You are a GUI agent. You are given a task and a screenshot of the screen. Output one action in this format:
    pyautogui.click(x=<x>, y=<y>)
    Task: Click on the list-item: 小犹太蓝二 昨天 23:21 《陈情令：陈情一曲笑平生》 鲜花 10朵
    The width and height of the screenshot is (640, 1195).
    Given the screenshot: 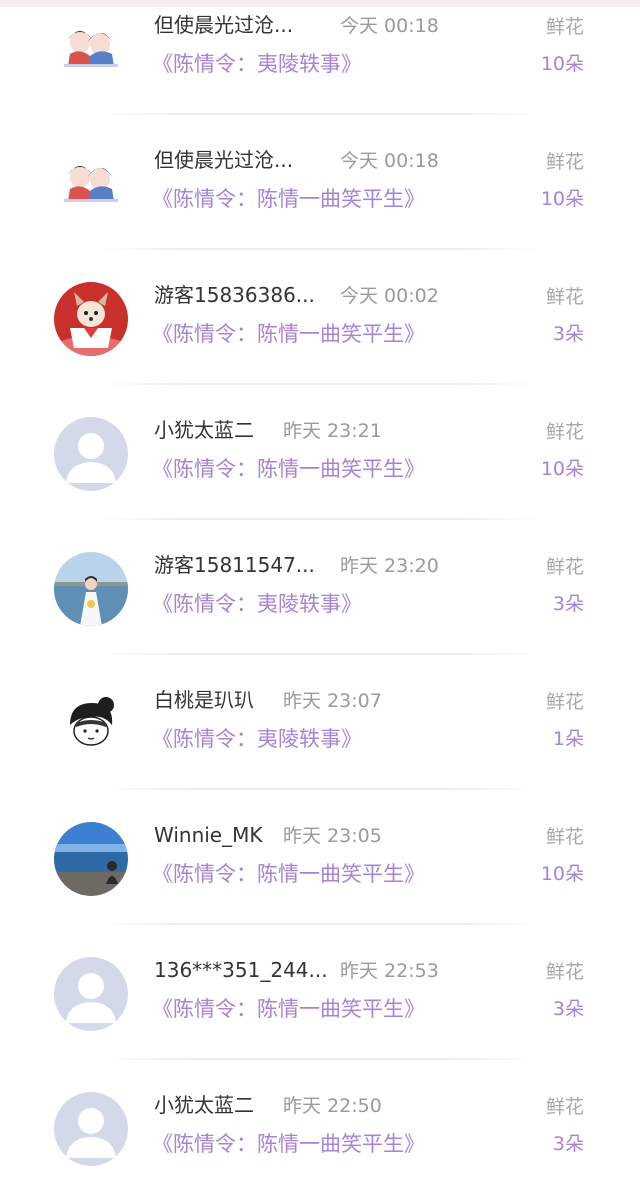 What is the action you would take?
    pyautogui.click(x=320, y=452)
    